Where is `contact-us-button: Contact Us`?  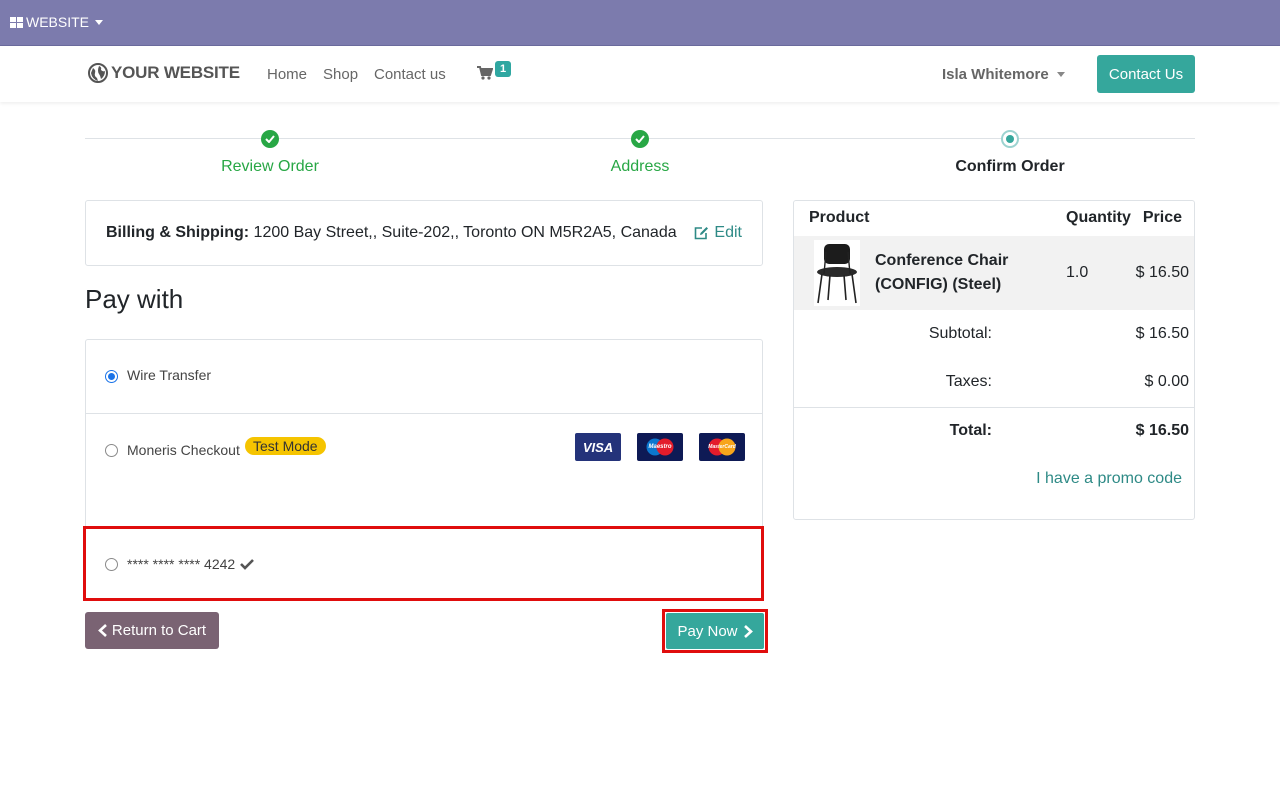 contact-us-button: Contact Us is located at coordinates (1146, 74).